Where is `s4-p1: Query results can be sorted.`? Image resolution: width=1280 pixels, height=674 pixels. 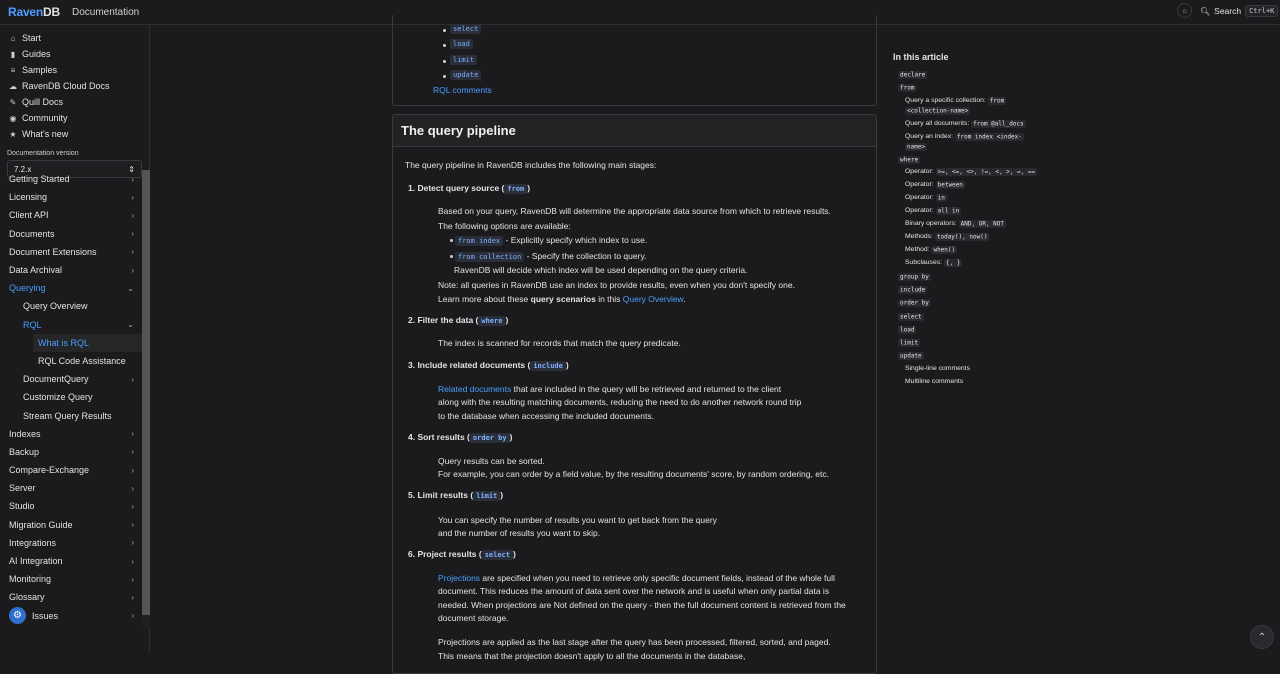
s4-p1: Query results can be sorted. is located at coordinates (491, 461).